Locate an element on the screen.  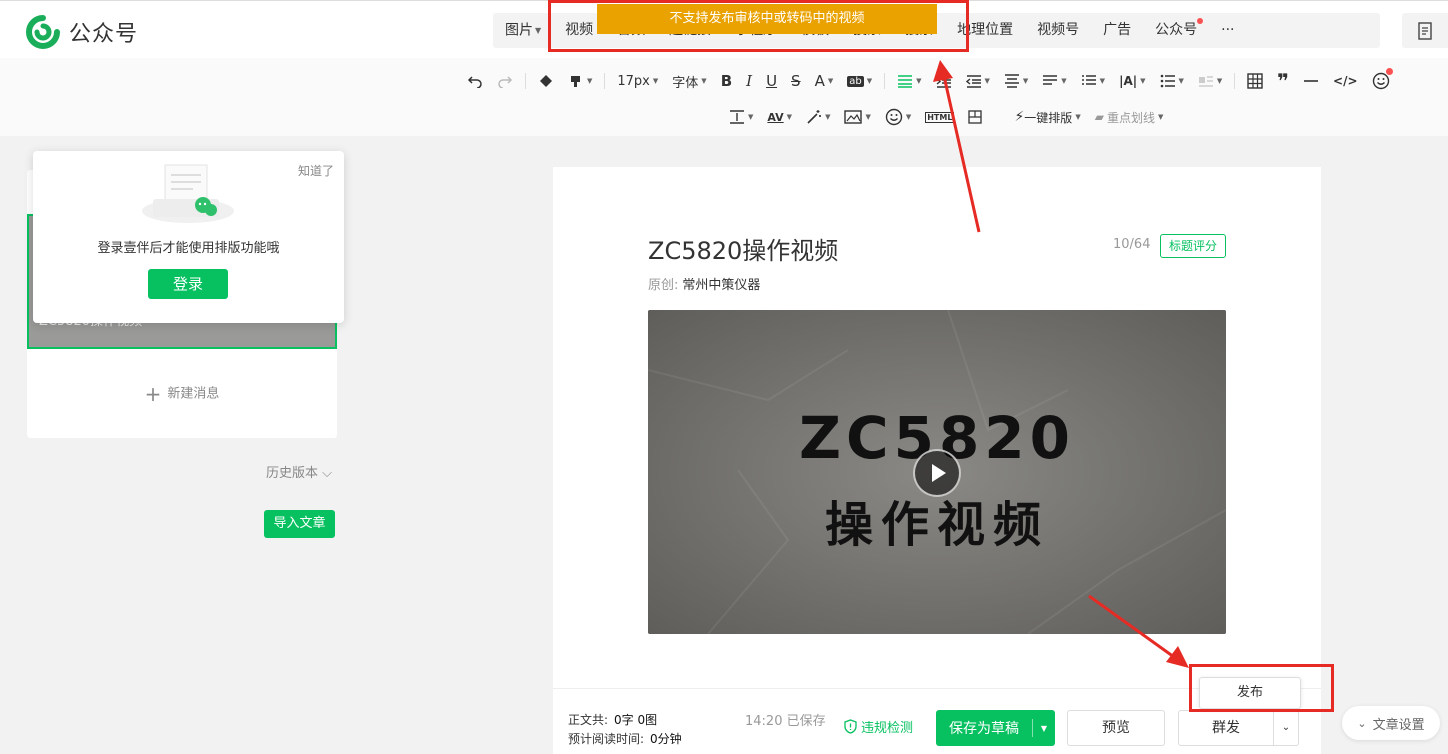
line-height-icon: ▼ is located at coordinates (1054, 81).